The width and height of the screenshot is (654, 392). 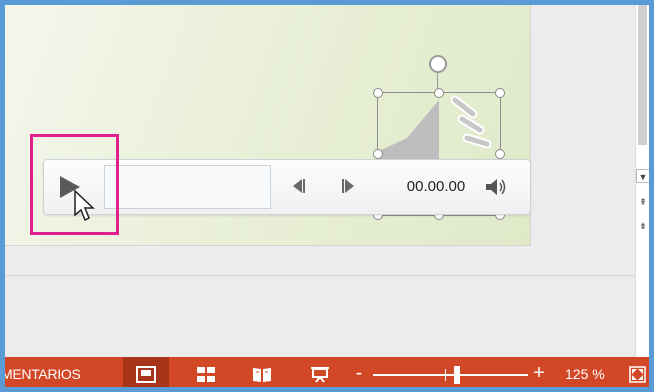 What do you see at coordinates (439, 93) in the screenshot?
I see `resize-handle-top` at bounding box center [439, 93].